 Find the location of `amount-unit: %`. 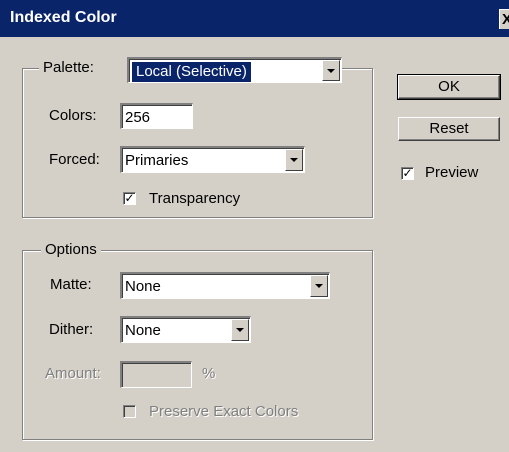

amount-unit: % is located at coordinates (208, 374).